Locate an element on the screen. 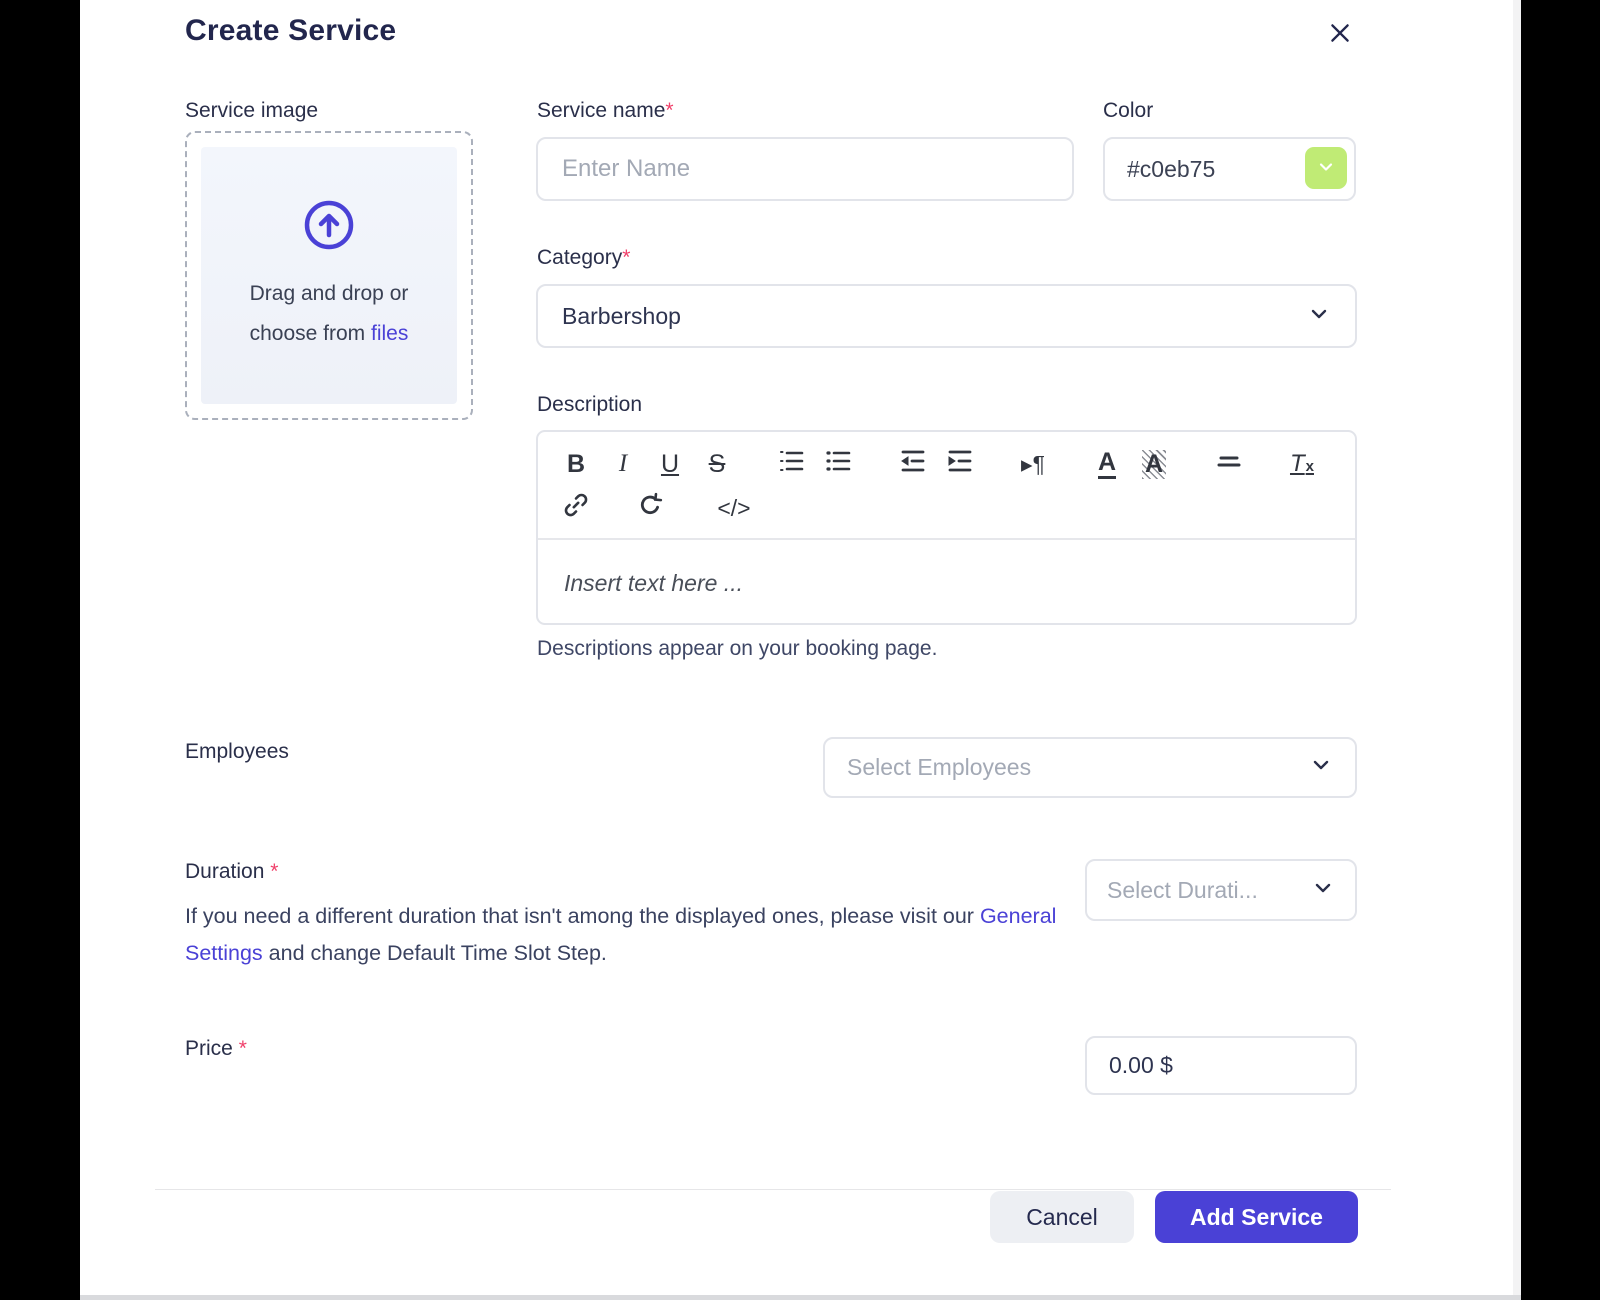  undo-button is located at coordinates (650, 508).